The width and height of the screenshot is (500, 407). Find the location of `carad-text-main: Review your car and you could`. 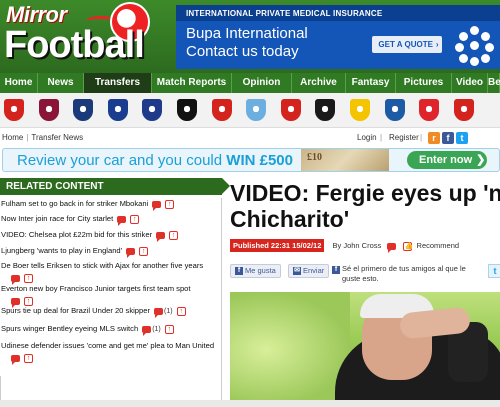

carad-text-main: Review your car and you could is located at coordinates (122, 160).